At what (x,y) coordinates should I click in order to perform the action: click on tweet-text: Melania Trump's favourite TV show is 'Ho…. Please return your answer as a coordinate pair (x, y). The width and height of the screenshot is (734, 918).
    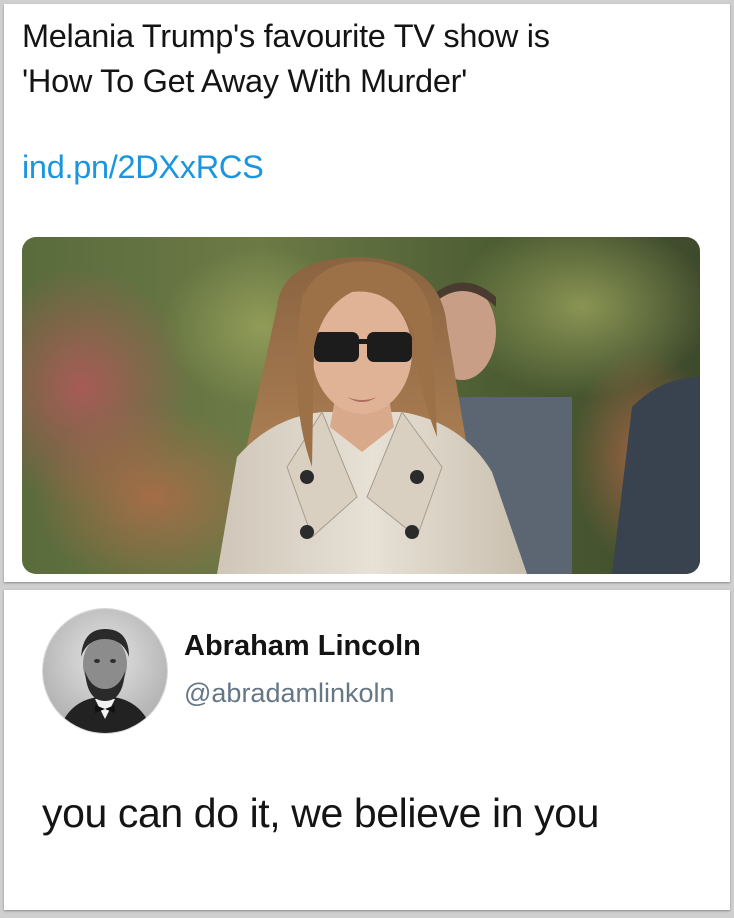
    Looking at the image, I should click on (367, 59).